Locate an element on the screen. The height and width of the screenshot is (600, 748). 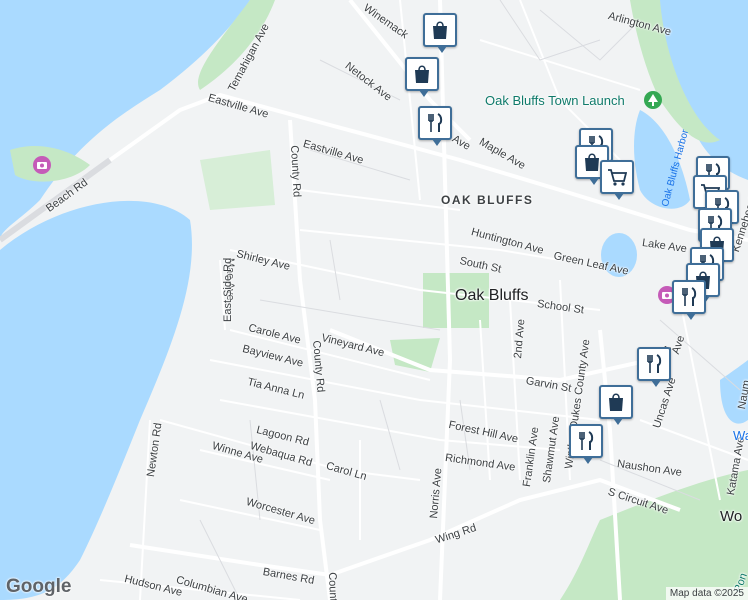
camera-poi-icon is located at coordinates (42, 165).